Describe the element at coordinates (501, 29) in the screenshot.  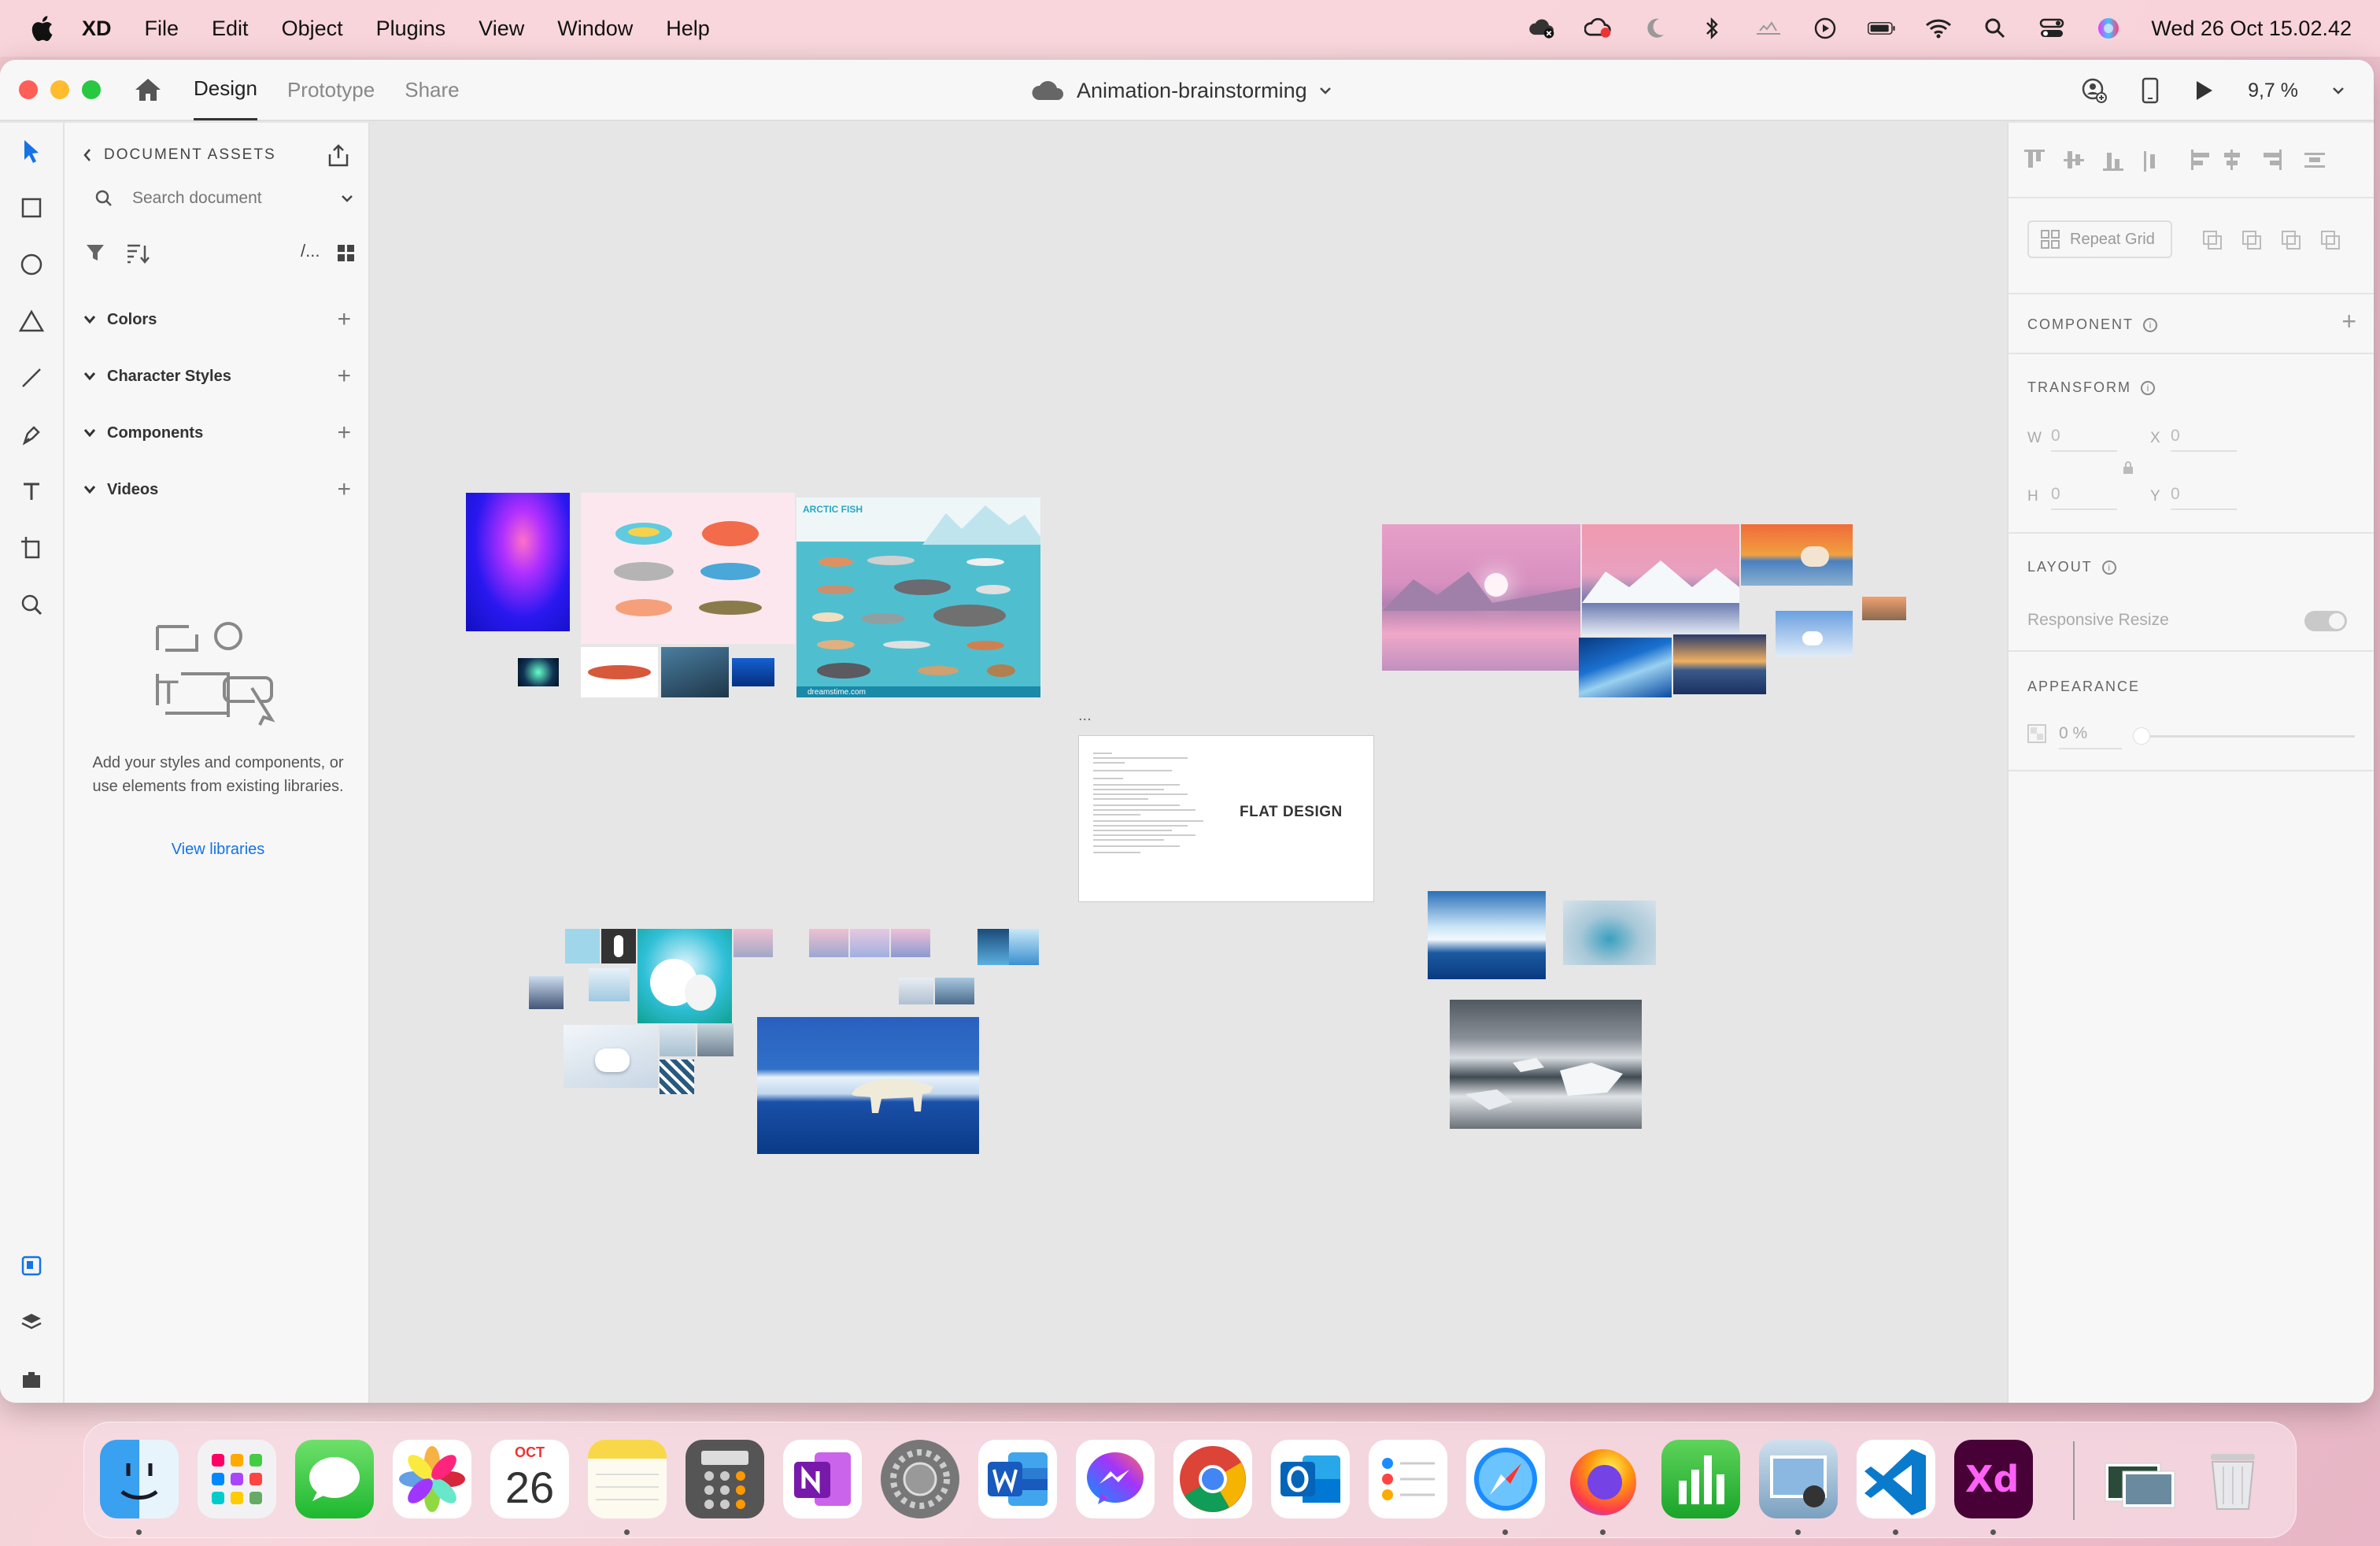
I see `menu-view: View` at that location.